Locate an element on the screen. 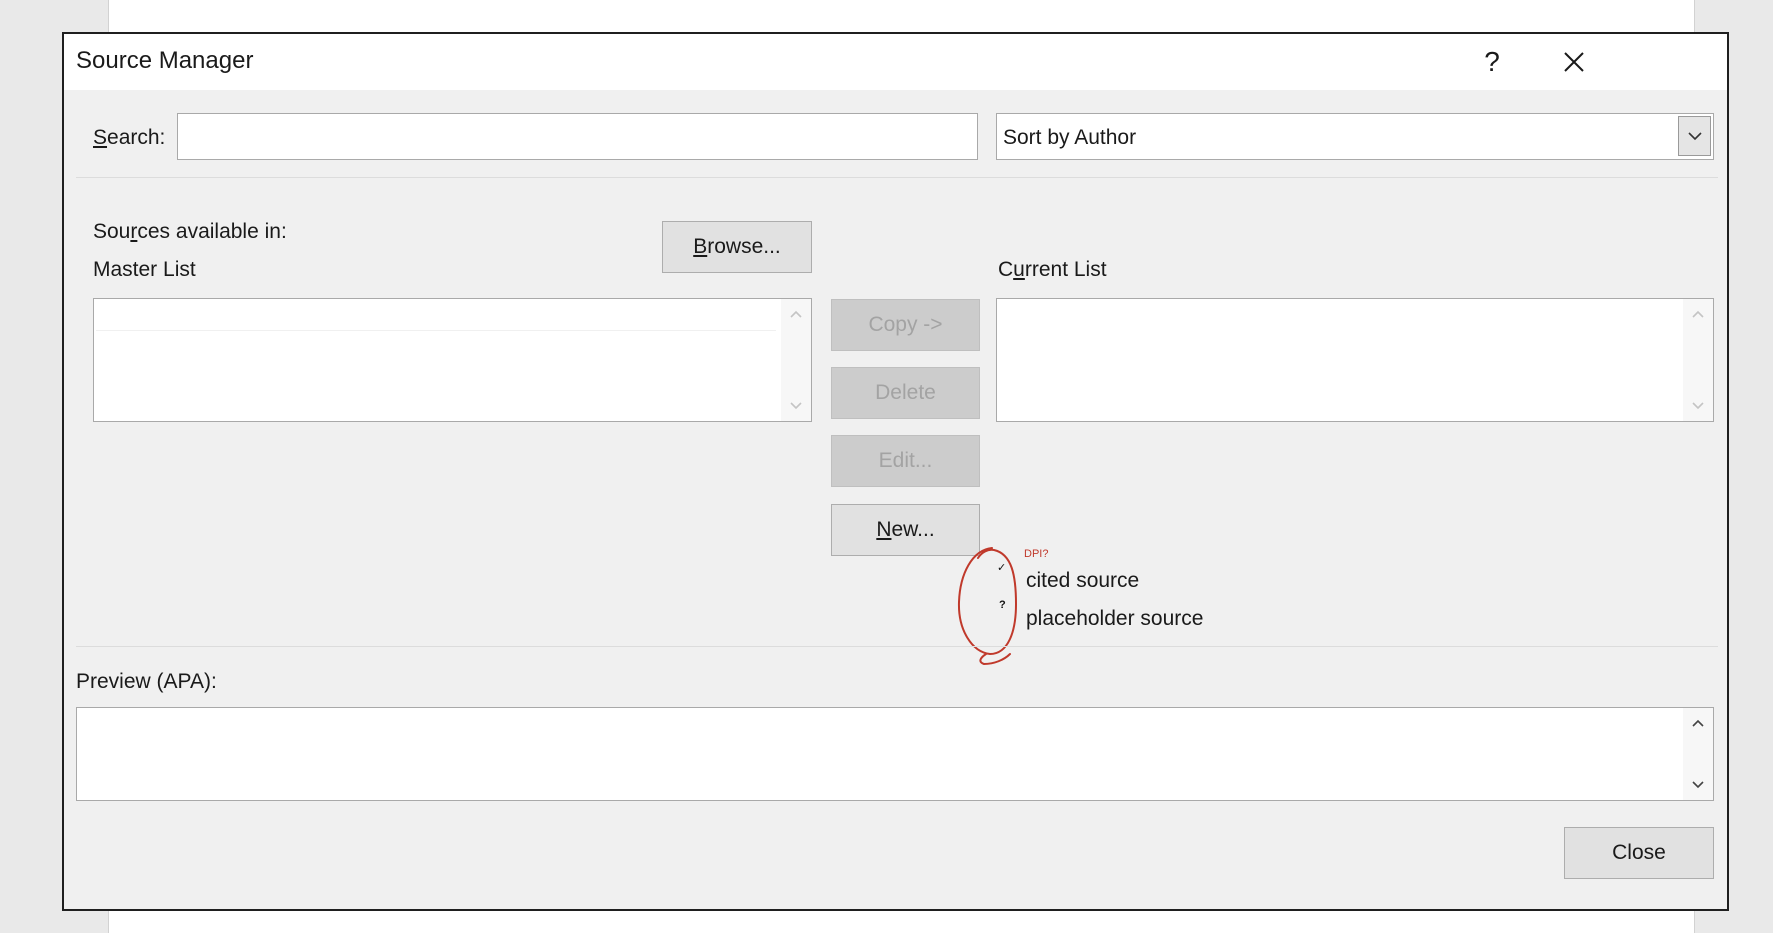 The image size is (1773, 933). handwritten-circle-annotation is located at coordinates (987, 606).